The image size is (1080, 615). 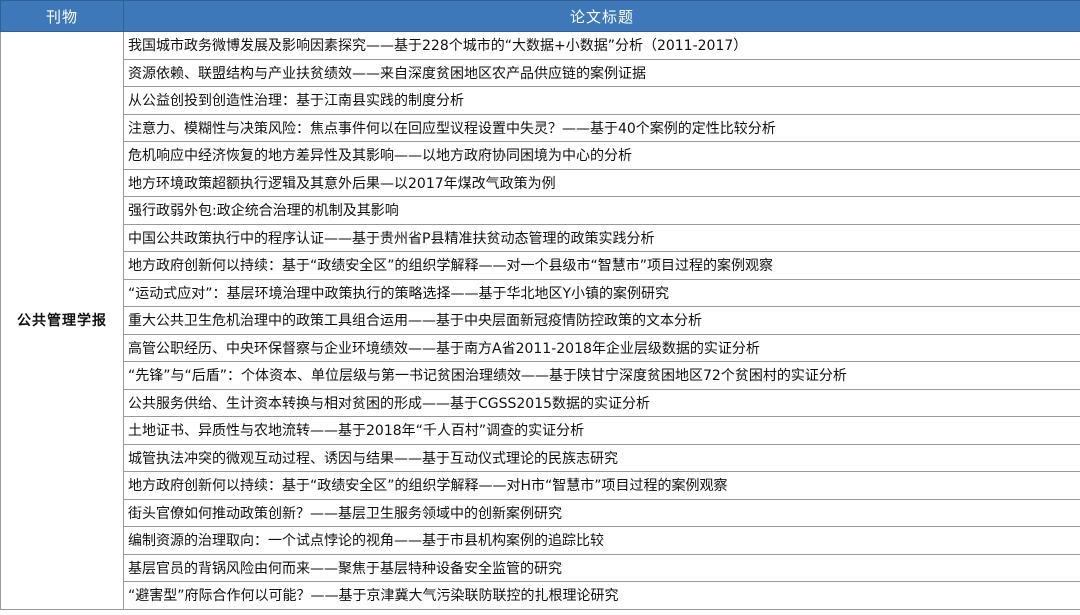 What do you see at coordinates (601, 16) in the screenshot?
I see `header-paper-title: 论文标题` at bounding box center [601, 16].